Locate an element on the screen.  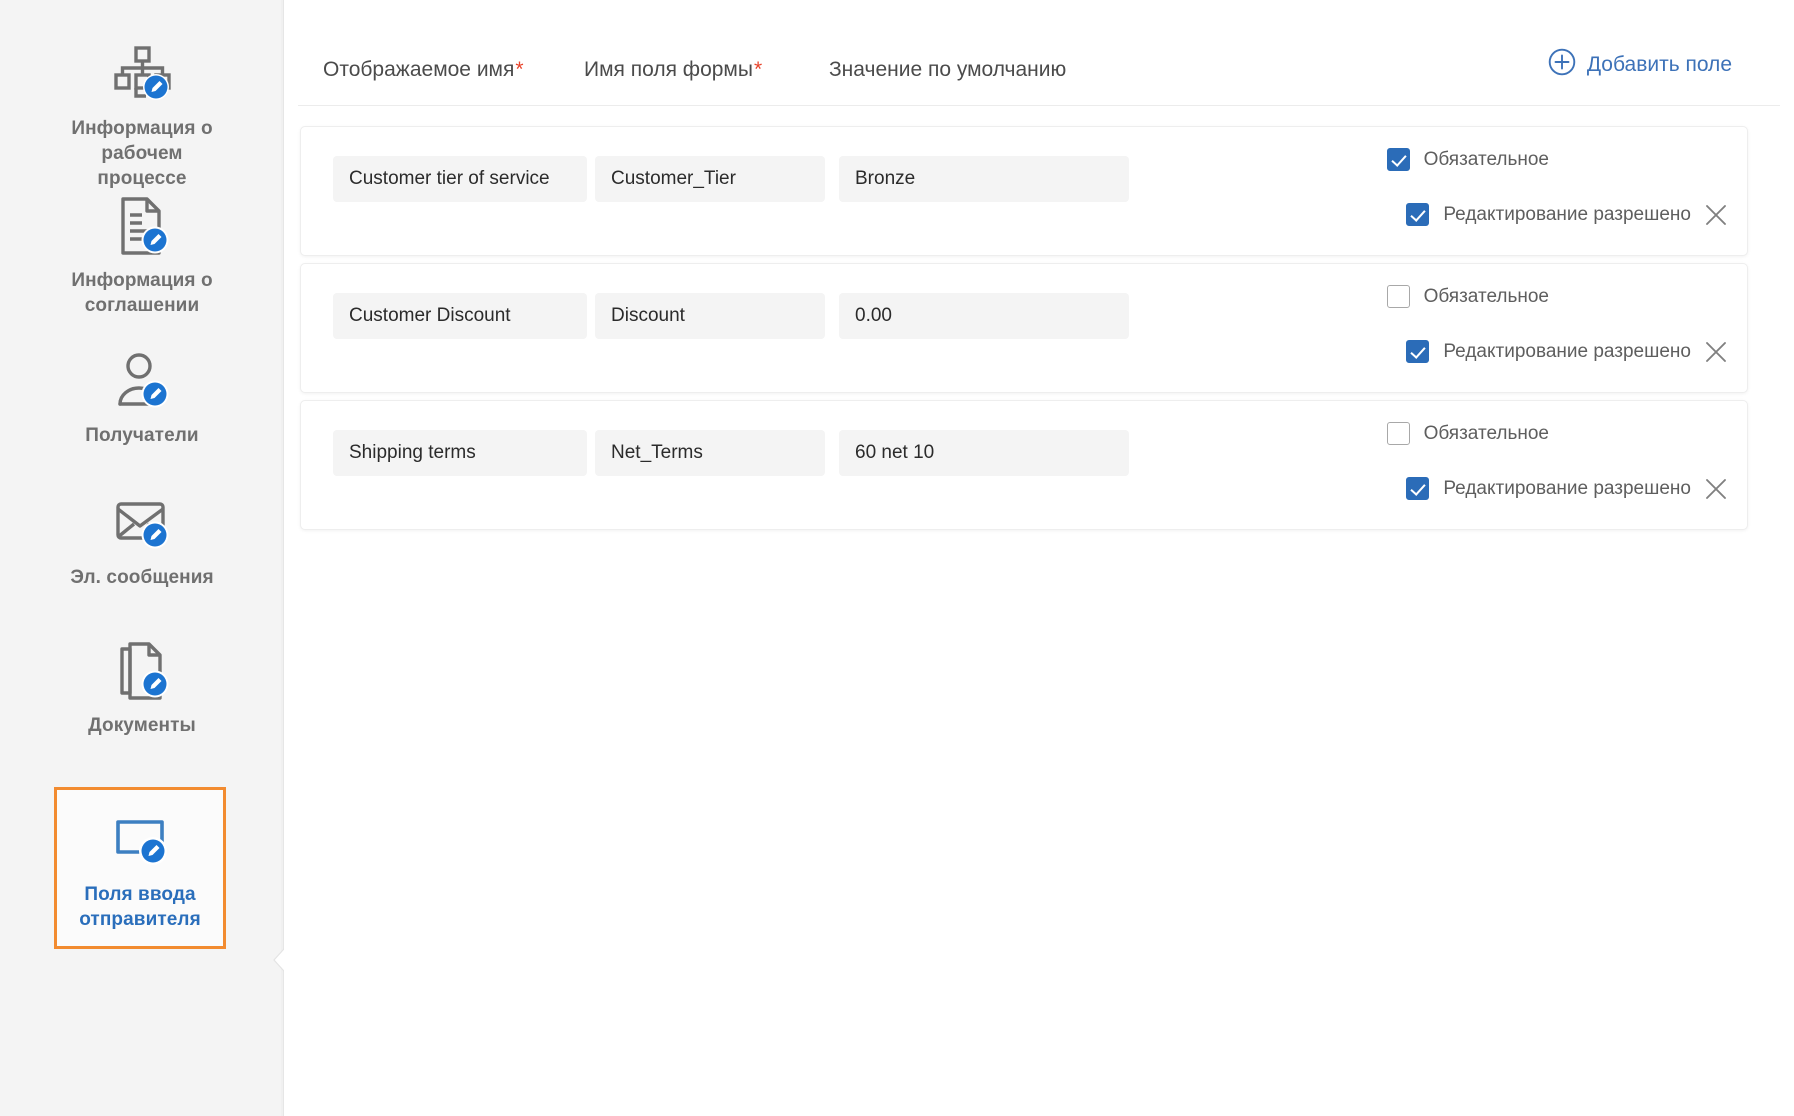
add-field-button: Добавить поле is located at coordinates (1640, 65).